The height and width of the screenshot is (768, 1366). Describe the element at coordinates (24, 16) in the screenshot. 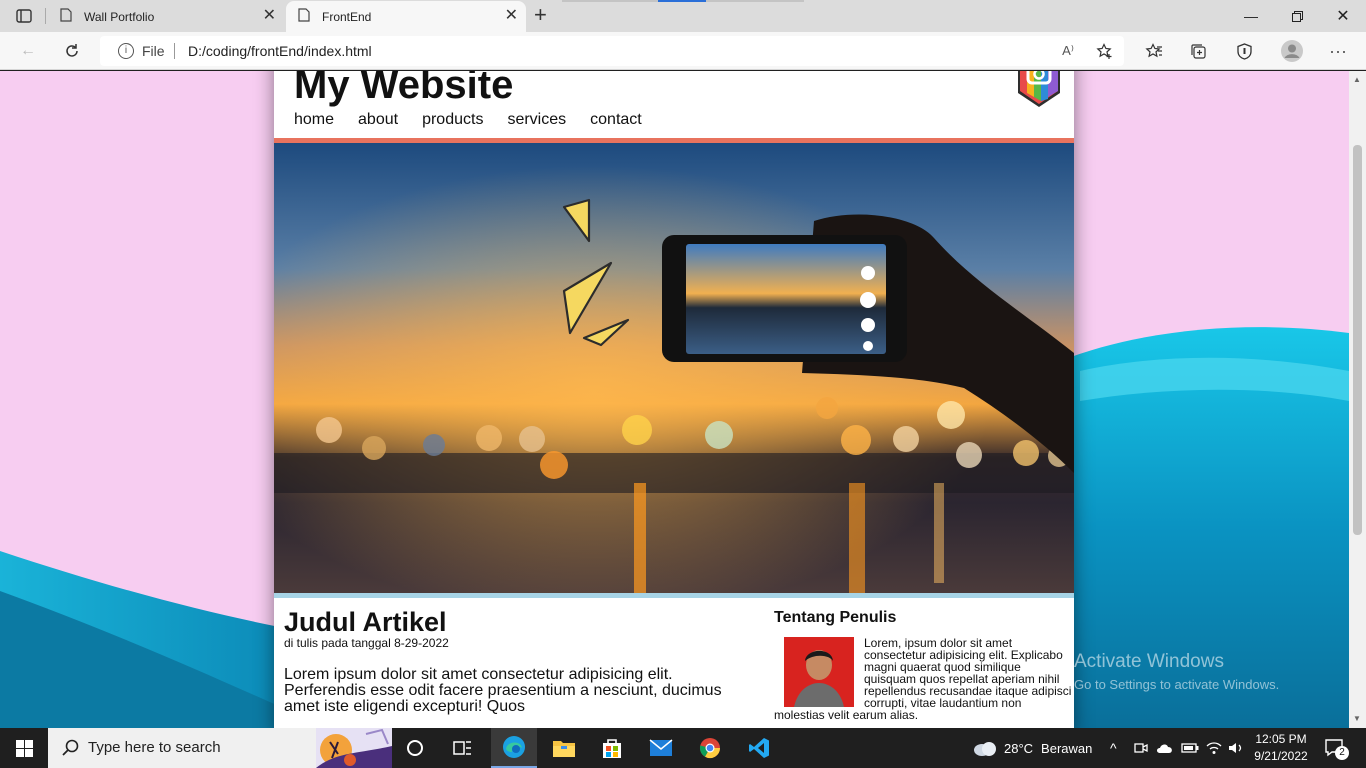

I see `tab-actions-icon` at that location.